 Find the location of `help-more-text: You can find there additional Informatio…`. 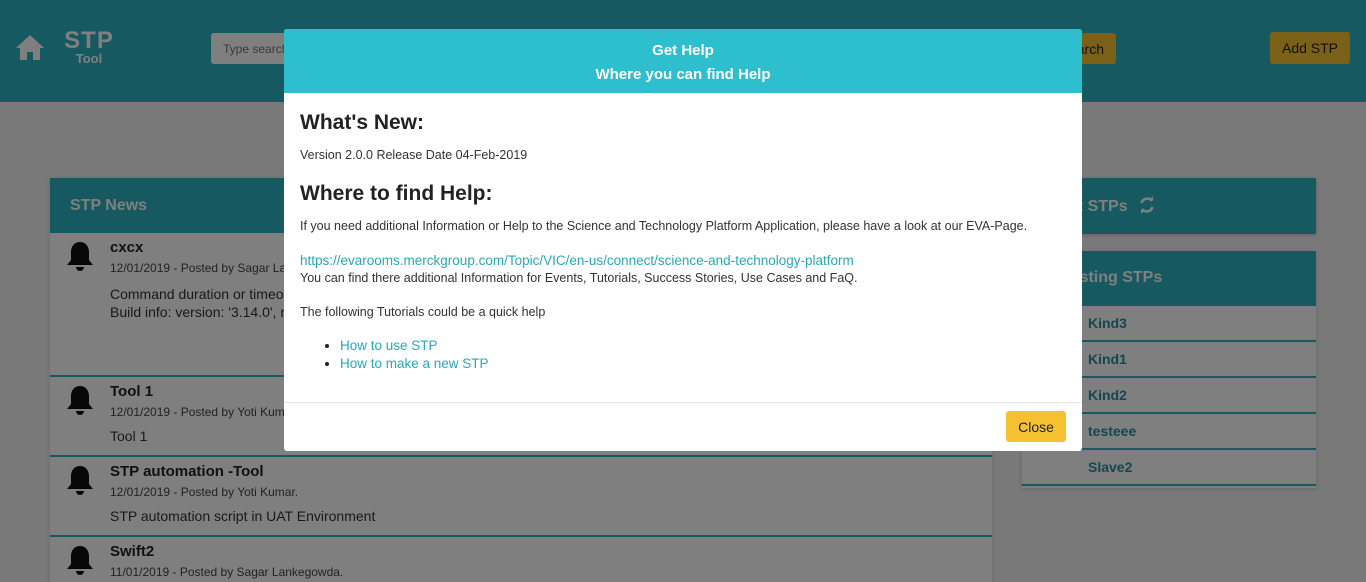

help-more-text: You can find there additional Informatio… is located at coordinates (579, 278).